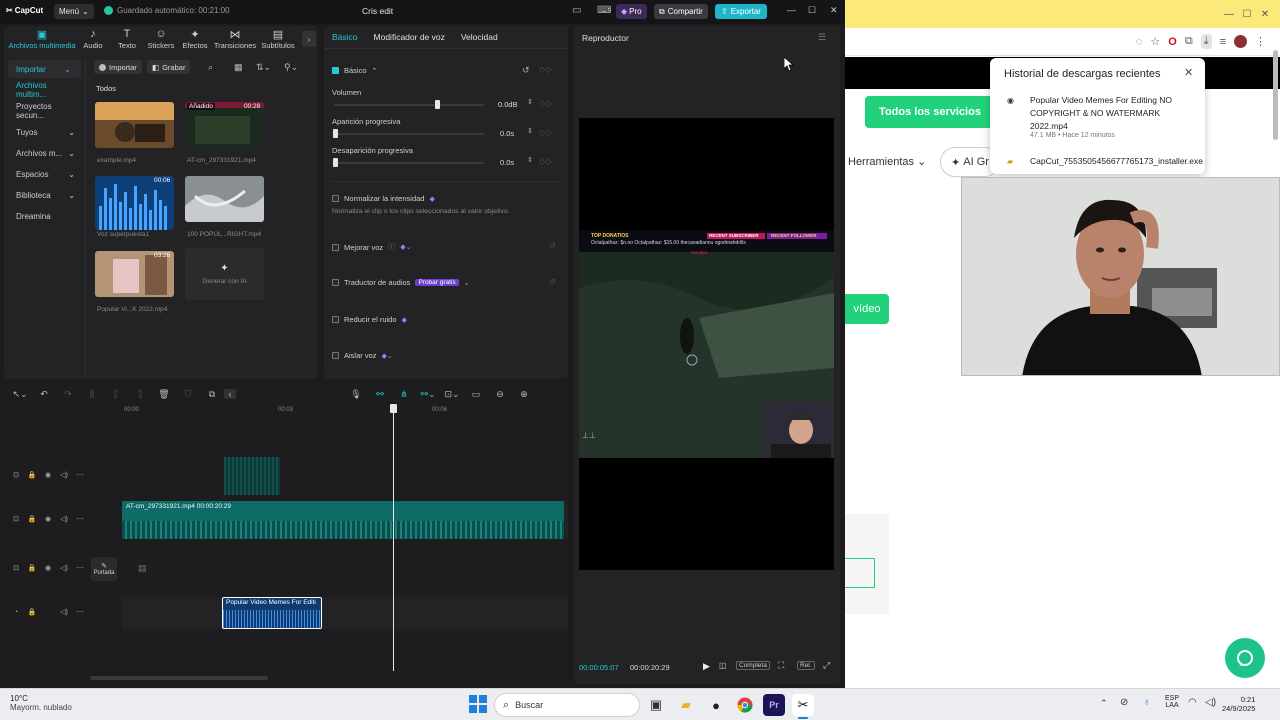 The image size is (1280, 720). Describe the element at coordinates (169, 67) in the screenshot. I see `record-button: ◧ Grabar` at that location.